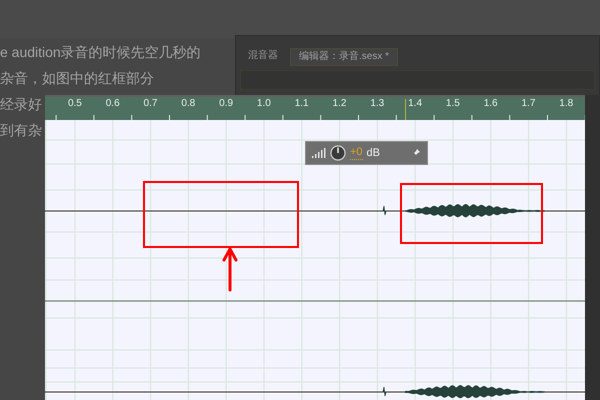 The width and height of the screenshot is (600, 400). Describe the element at coordinates (356, 153) in the screenshot. I see `gain-value: +0` at that location.